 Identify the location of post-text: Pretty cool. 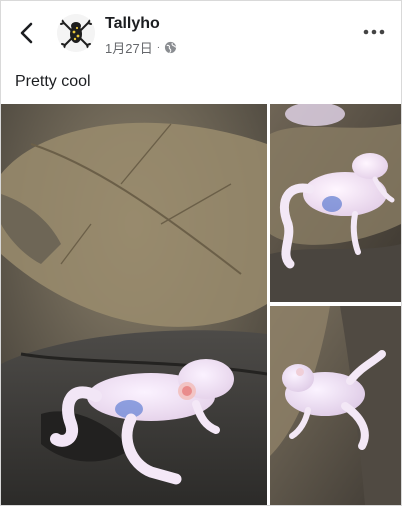
(53, 81).